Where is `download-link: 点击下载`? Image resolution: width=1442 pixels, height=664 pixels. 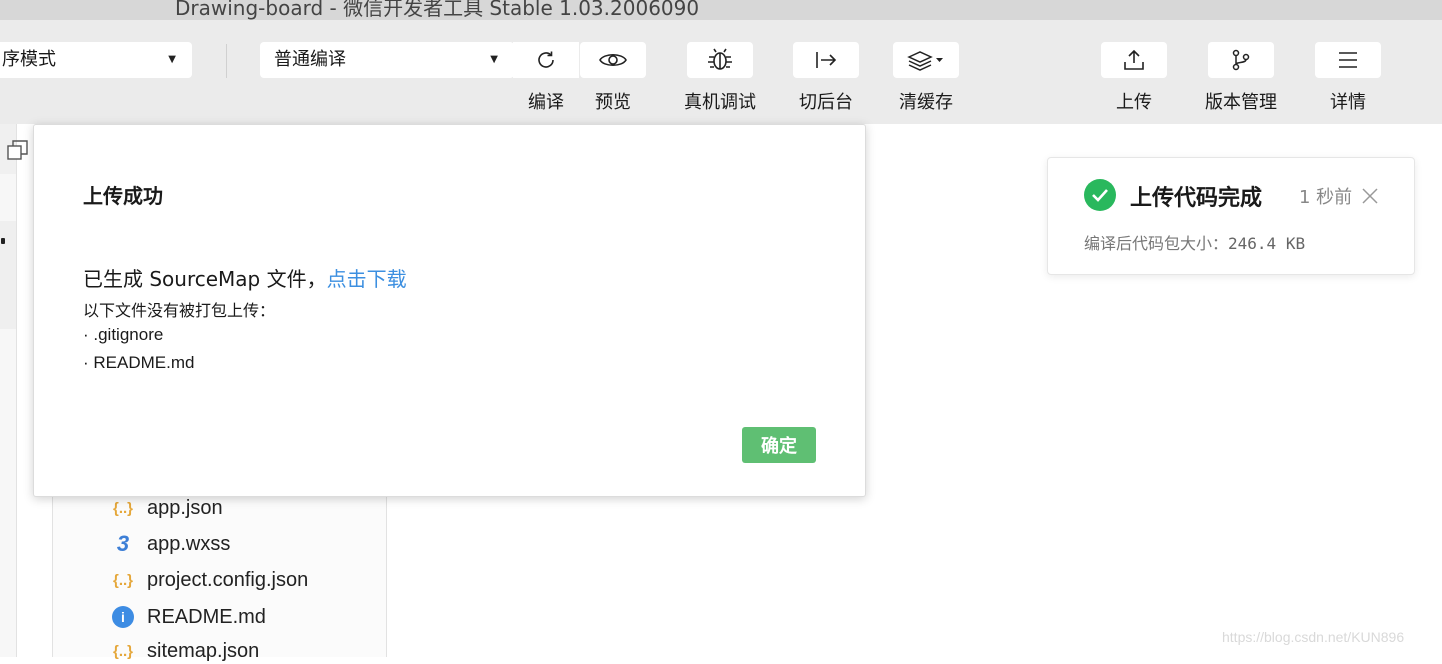 download-link: 点击下载 is located at coordinates (367, 279).